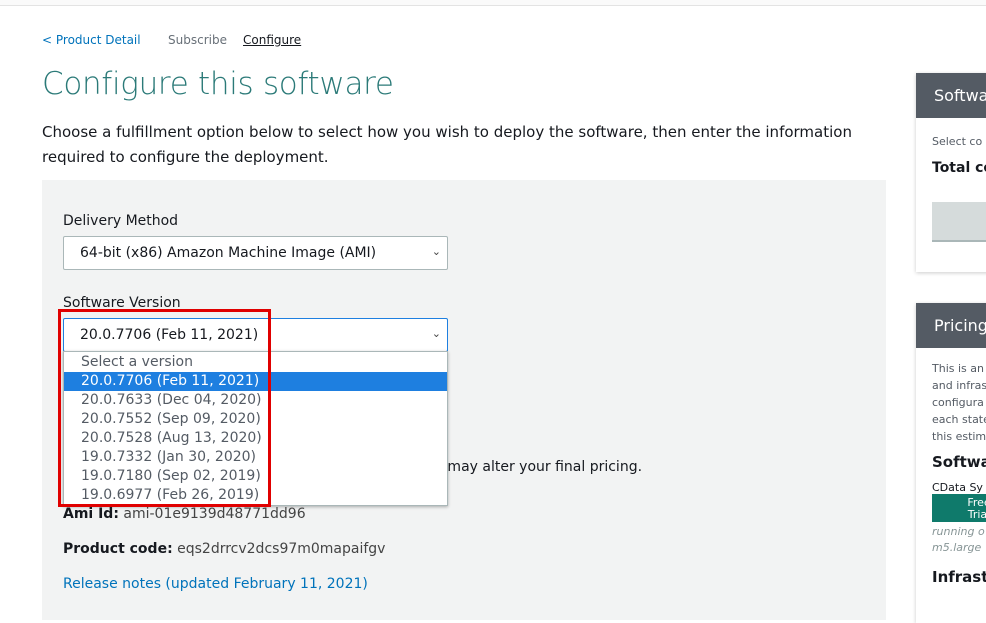 This screenshot has width=986, height=623. Describe the element at coordinates (959, 385) in the screenshot. I see `panel-text: and infras` at that location.